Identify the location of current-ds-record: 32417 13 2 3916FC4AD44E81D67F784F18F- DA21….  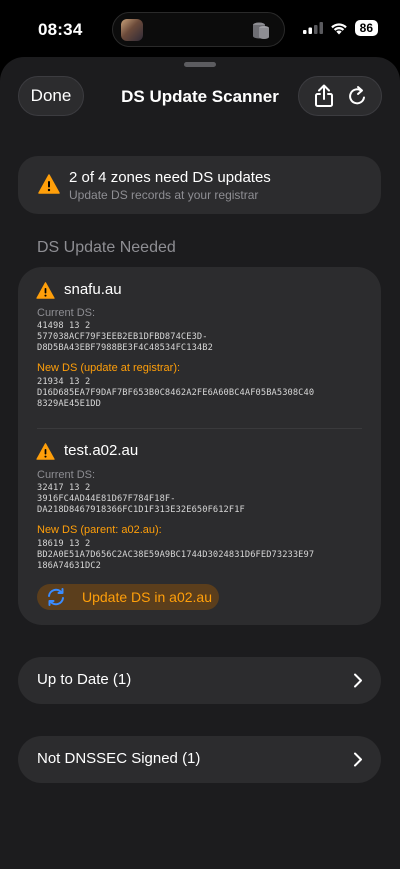
(141, 499).